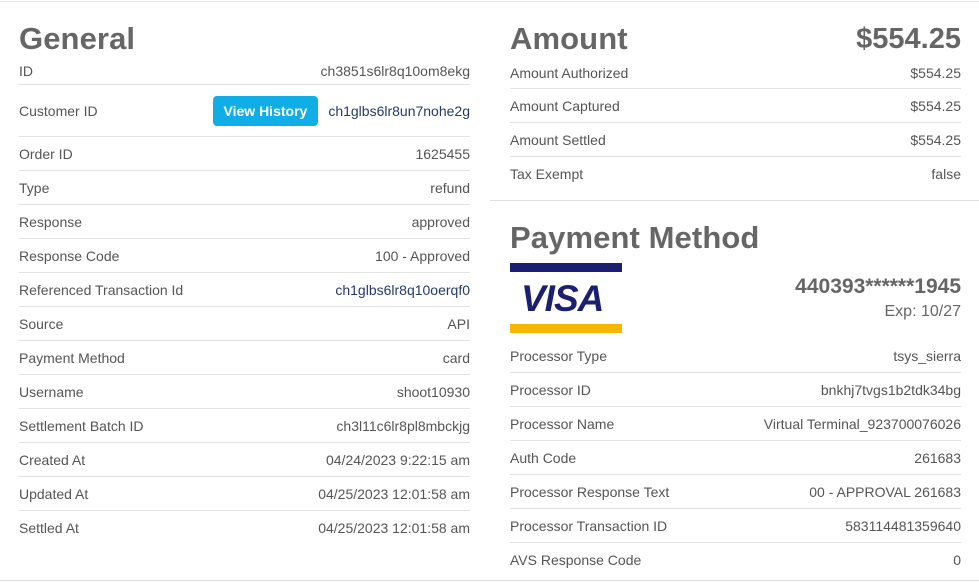  I want to click on row-amount-authorized: Amount Authorized $554.25, so click(735, 73).